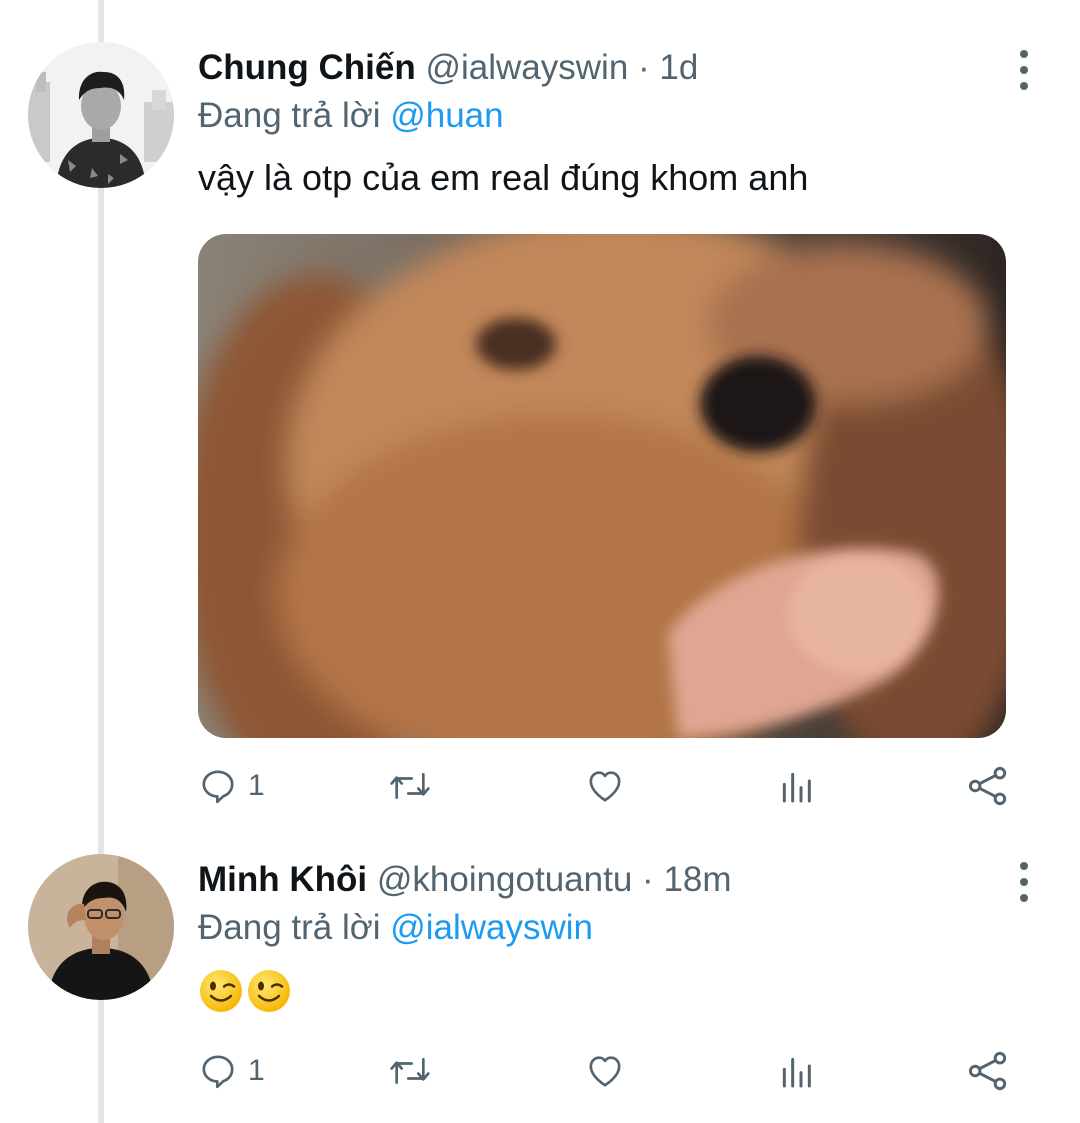  Describe the element at coordinates (504, 879) in the screenshot. I see `author-handle: @khoingotuantu` at that location.